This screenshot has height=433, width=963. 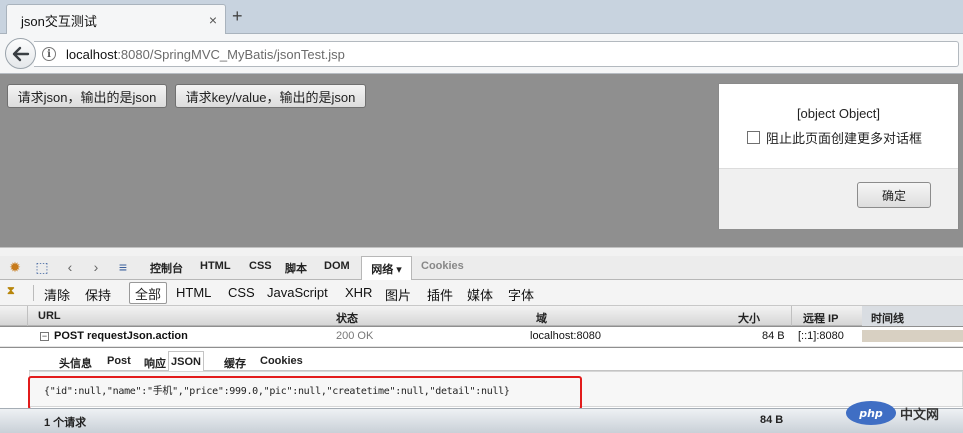 What do you see at coordinates (148, 293) in the screenshot?
I see `filter-all: 全部` at bounding box center [148, 293].